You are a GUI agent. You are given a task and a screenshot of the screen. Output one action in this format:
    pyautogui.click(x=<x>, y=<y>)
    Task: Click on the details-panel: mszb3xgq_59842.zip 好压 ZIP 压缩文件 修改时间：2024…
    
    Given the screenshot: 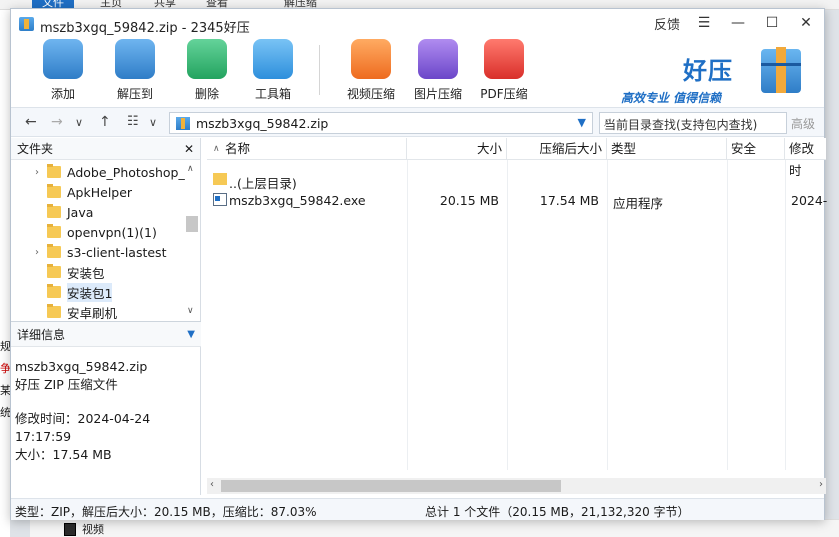 What is the action you would take?
    pyautogui.click(x=107, y=411)
    